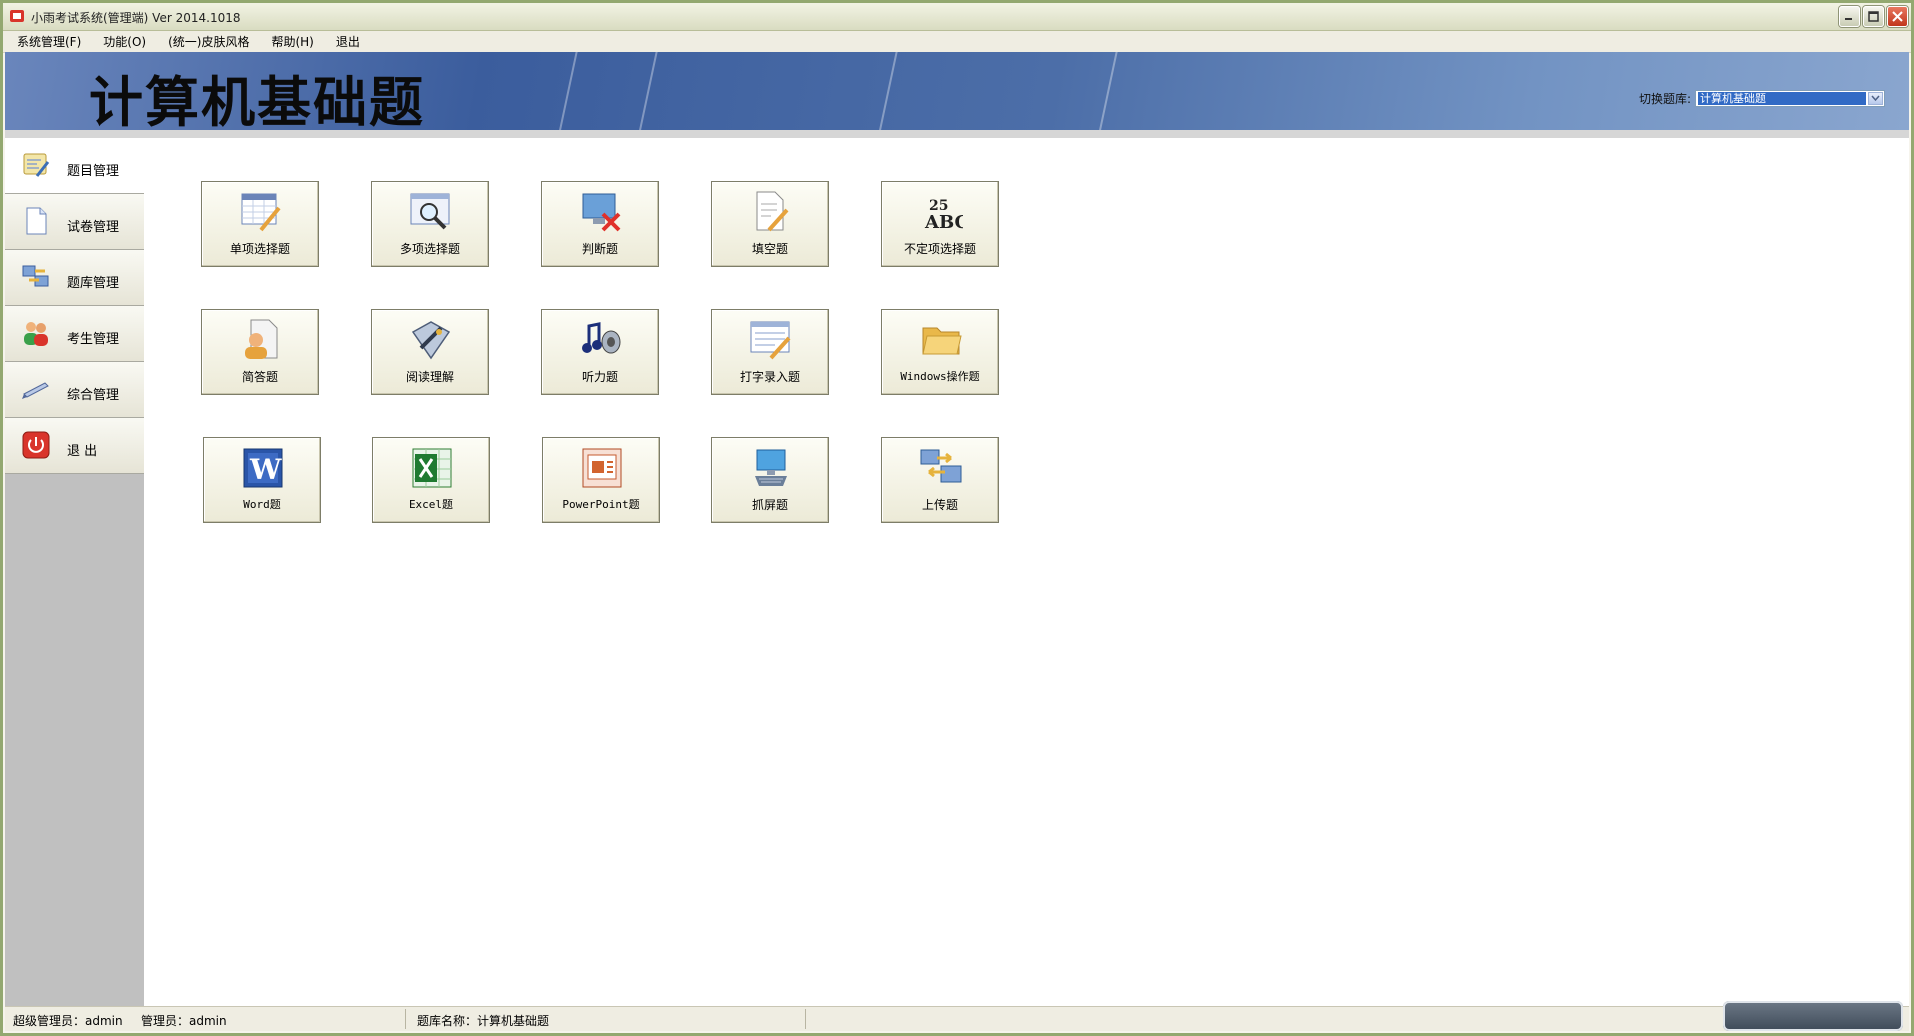 This screenshot has width=1914, height=1036. I want to click on true-false-button: 判断题, so click(600, 224).